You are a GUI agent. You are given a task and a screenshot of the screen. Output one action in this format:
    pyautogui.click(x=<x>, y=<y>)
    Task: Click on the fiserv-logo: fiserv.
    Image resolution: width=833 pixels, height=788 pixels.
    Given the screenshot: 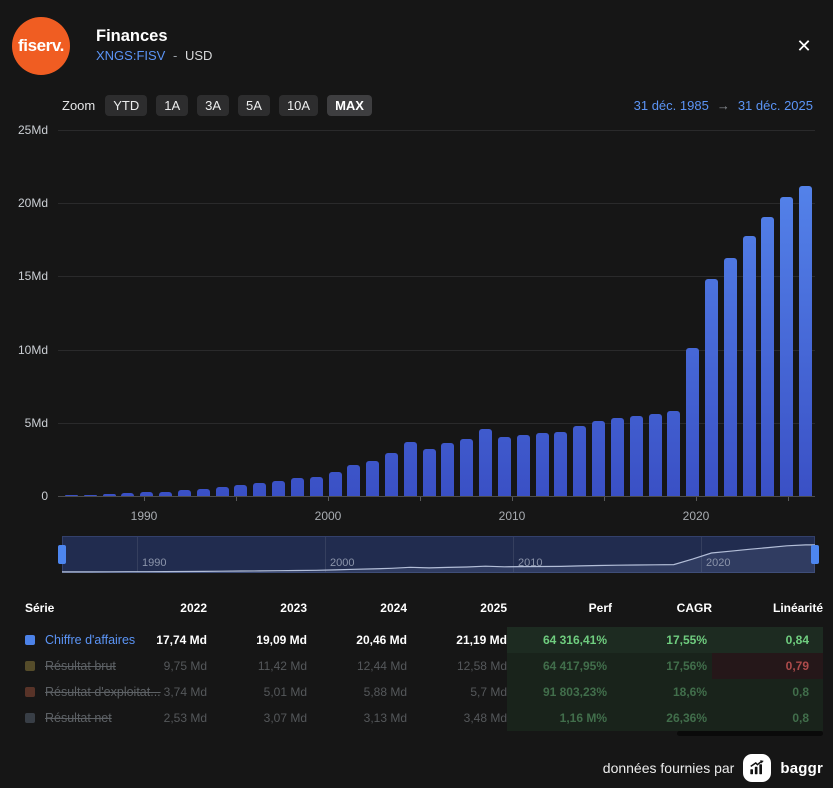 What is the action you would take?
    pyautogui.click(x=41, y=46)
    